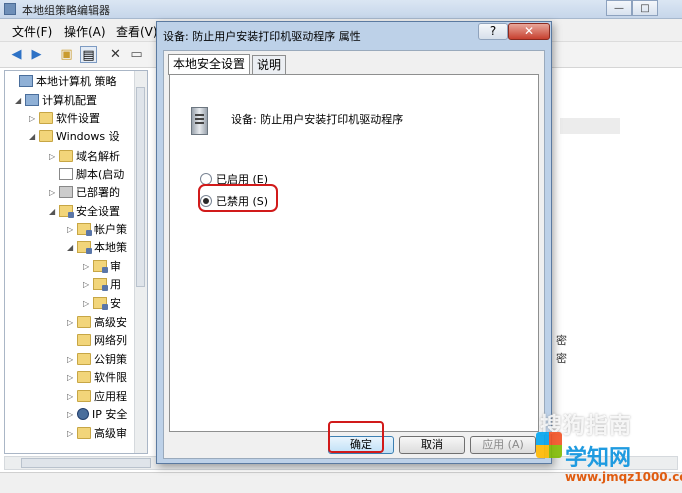  Describe the element at coordinates (529, 31) in the screenshot. I see `close-button: ✕` at that location.